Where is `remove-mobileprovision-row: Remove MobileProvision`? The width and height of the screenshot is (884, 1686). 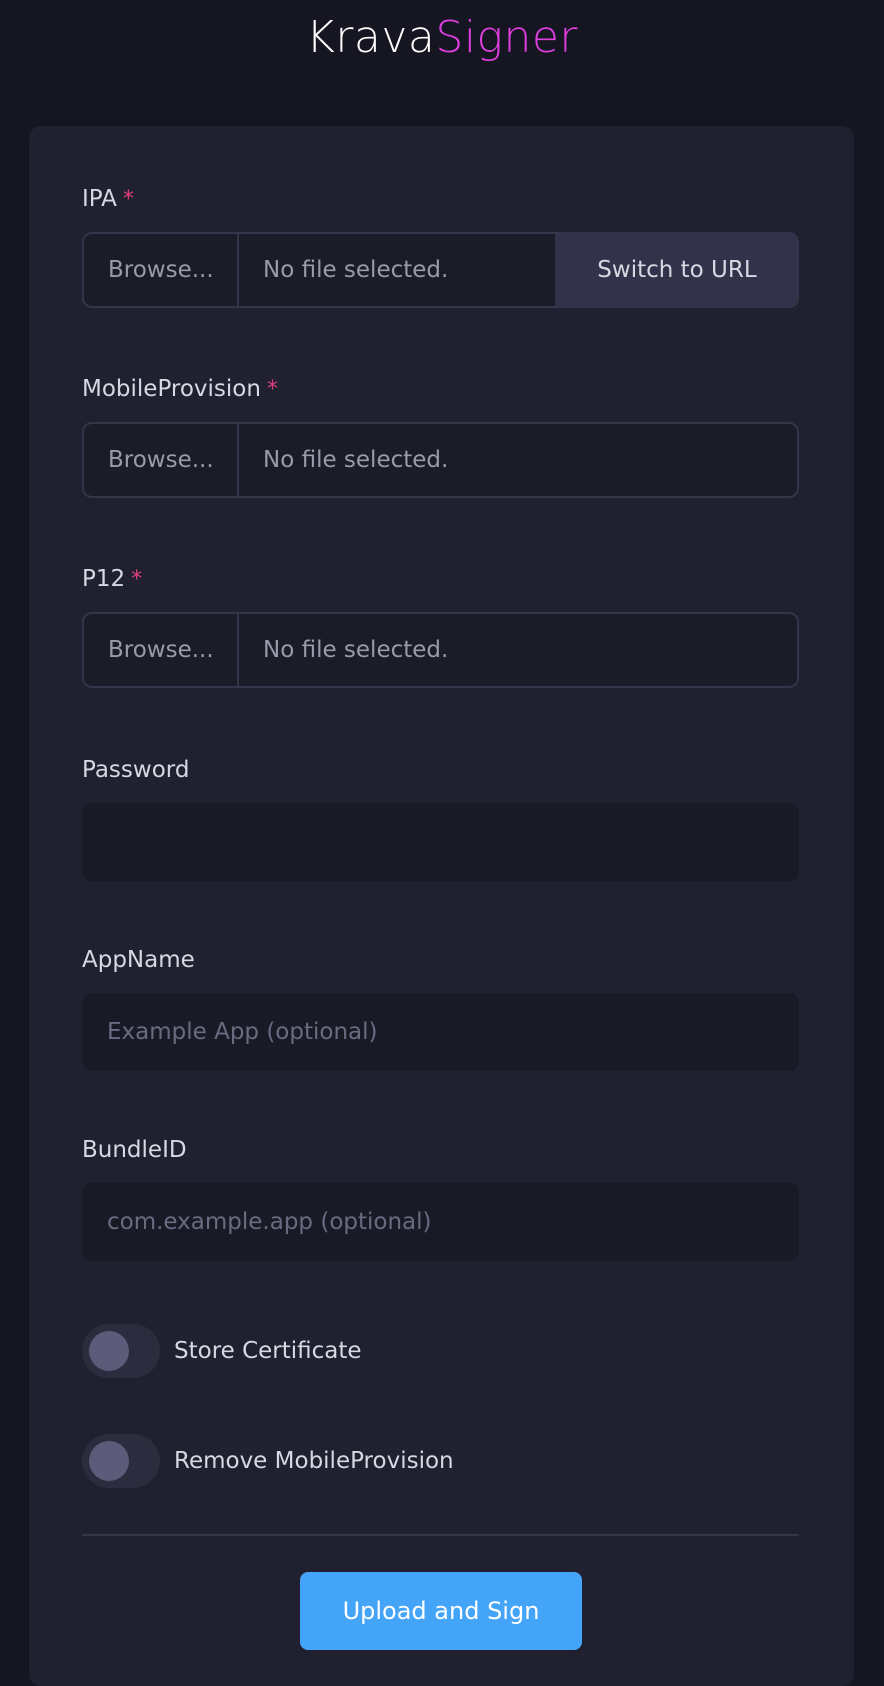 remove-mobileprovision-row: Remove MobileProvision is located at coordinates (268, 1461).